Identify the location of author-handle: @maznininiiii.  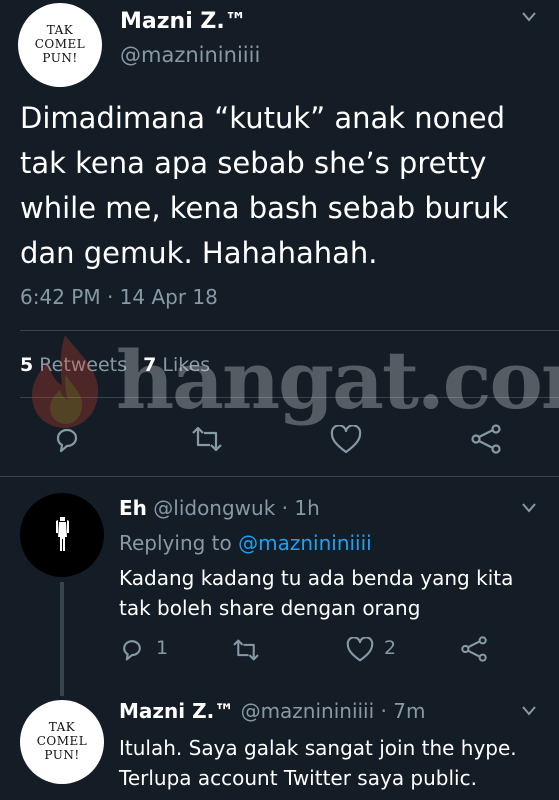
(190, 55).